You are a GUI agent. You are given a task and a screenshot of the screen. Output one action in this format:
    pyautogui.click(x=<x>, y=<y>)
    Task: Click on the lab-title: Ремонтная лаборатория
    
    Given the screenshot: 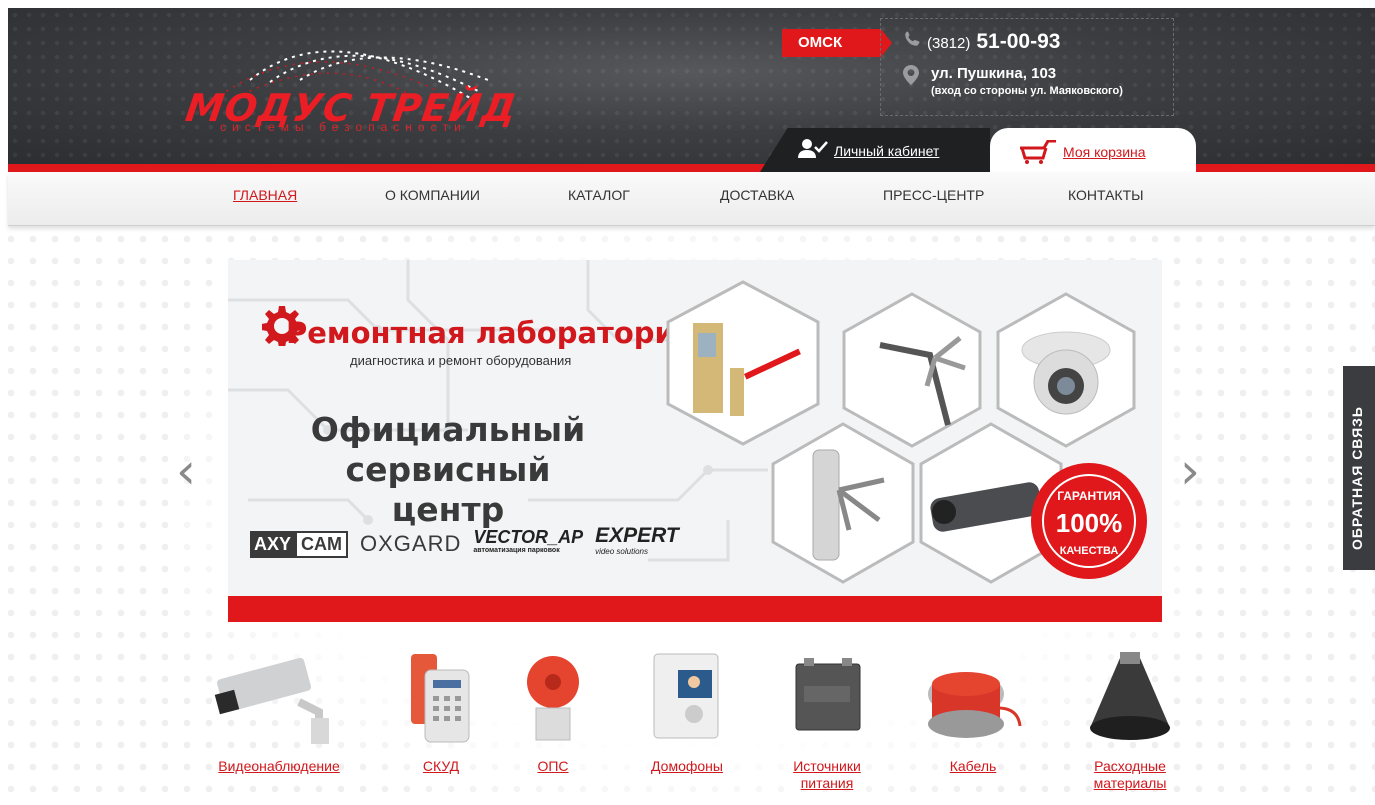 What is the action you would take?
    pyautogui.click(x=490, y=333)
    